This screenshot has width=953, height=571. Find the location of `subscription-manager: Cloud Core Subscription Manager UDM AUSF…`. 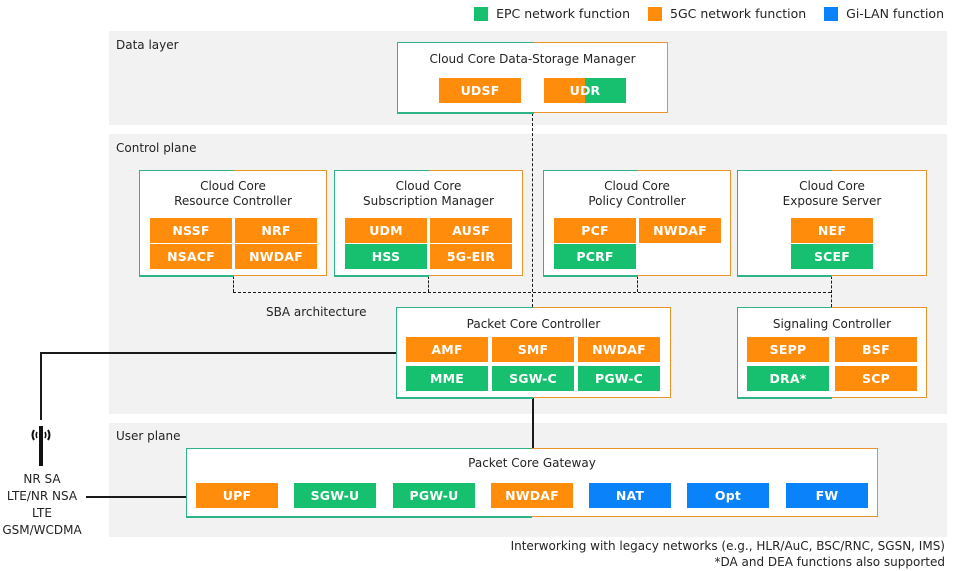

subscription-manager: Cloud Core Subscription Manager UDM AUSF… is located at coordinates (428, 223).